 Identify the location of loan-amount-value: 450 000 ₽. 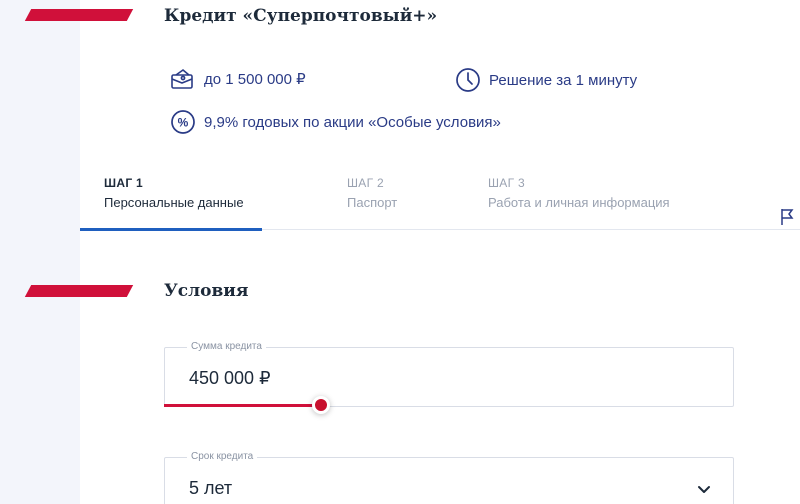
(230, 378).